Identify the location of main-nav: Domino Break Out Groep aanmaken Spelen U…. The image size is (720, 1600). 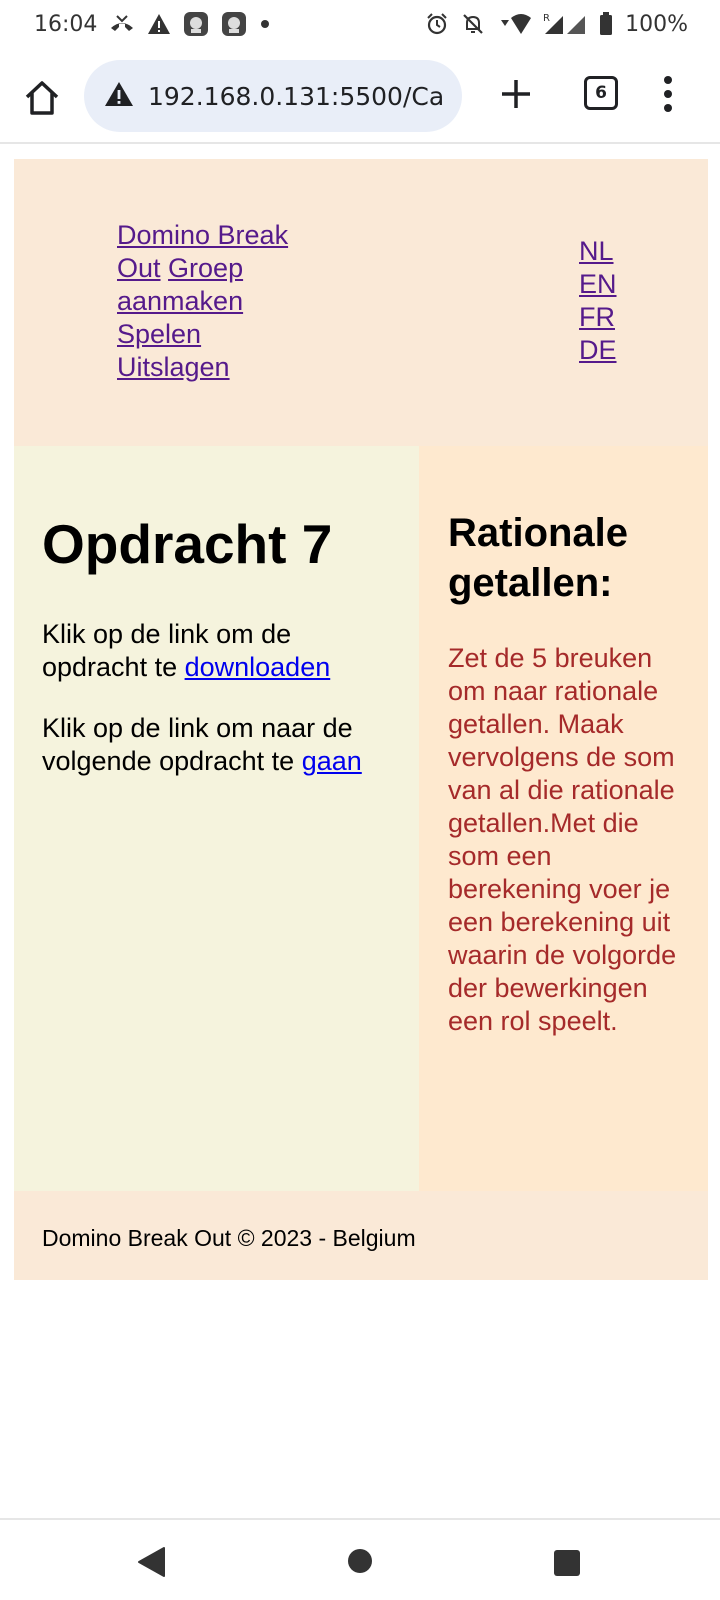
(212, 301).